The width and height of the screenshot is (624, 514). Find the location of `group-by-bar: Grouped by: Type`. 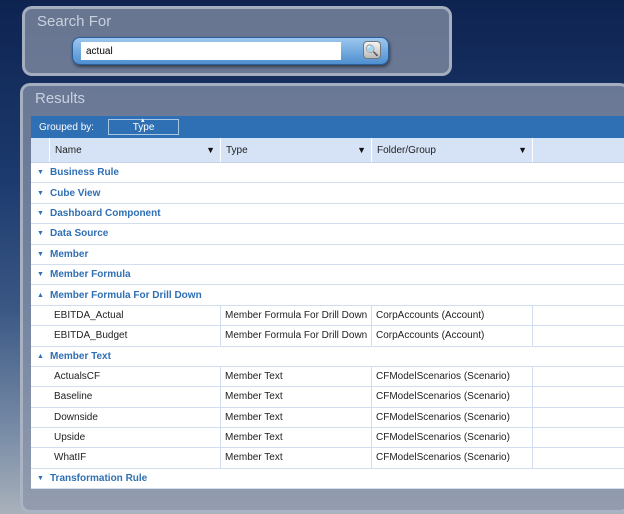

group-by-bar: Grouped by: Type is located at coordinates (327, 125).